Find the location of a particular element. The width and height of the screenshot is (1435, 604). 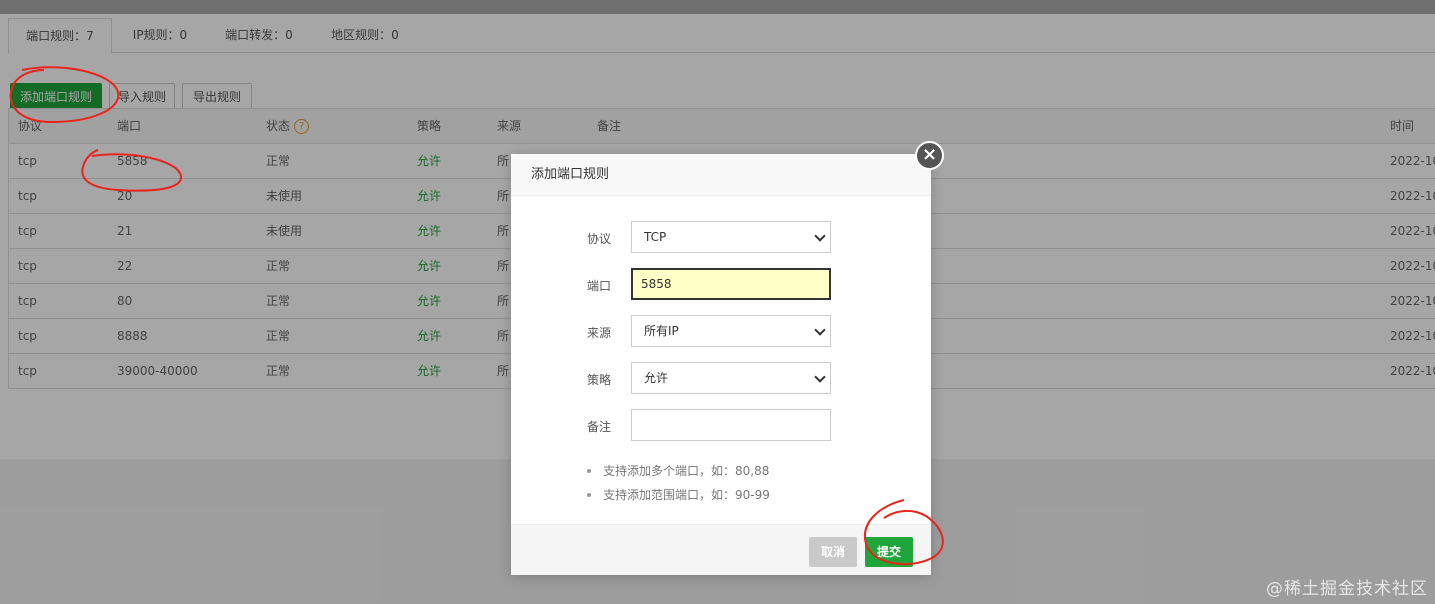

policy-label: 策略 is located at coordinates (598, 380).